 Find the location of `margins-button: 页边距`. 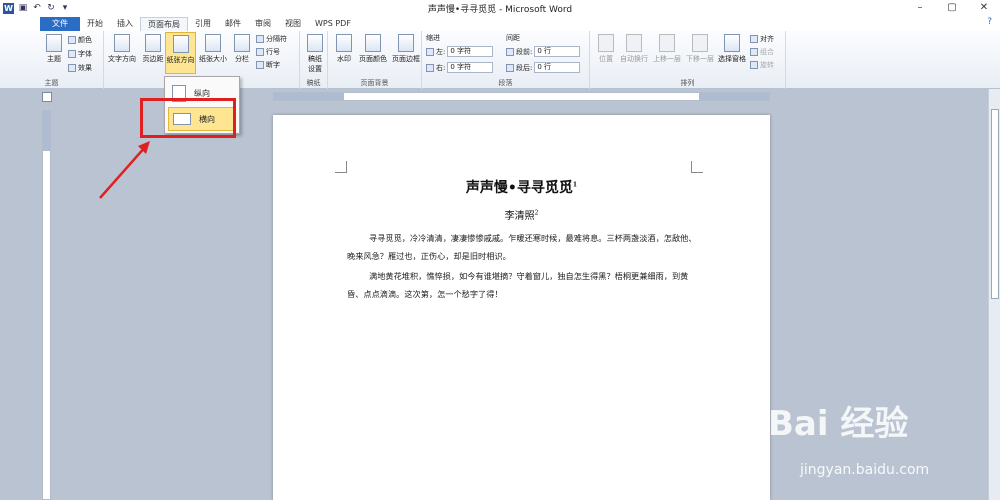

margins-button: 页边距 is located at coordinates (153, 49).